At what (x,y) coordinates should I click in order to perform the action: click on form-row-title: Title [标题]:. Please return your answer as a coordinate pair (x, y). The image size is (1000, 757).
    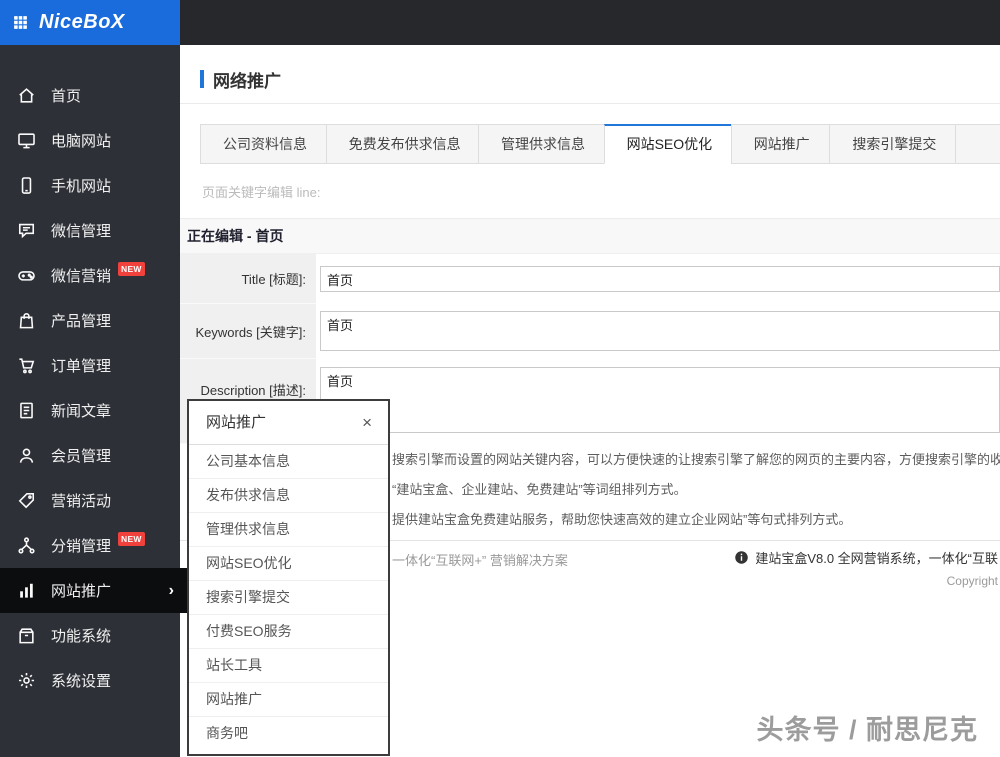
    Looking at the image, I should click on (590, 279).